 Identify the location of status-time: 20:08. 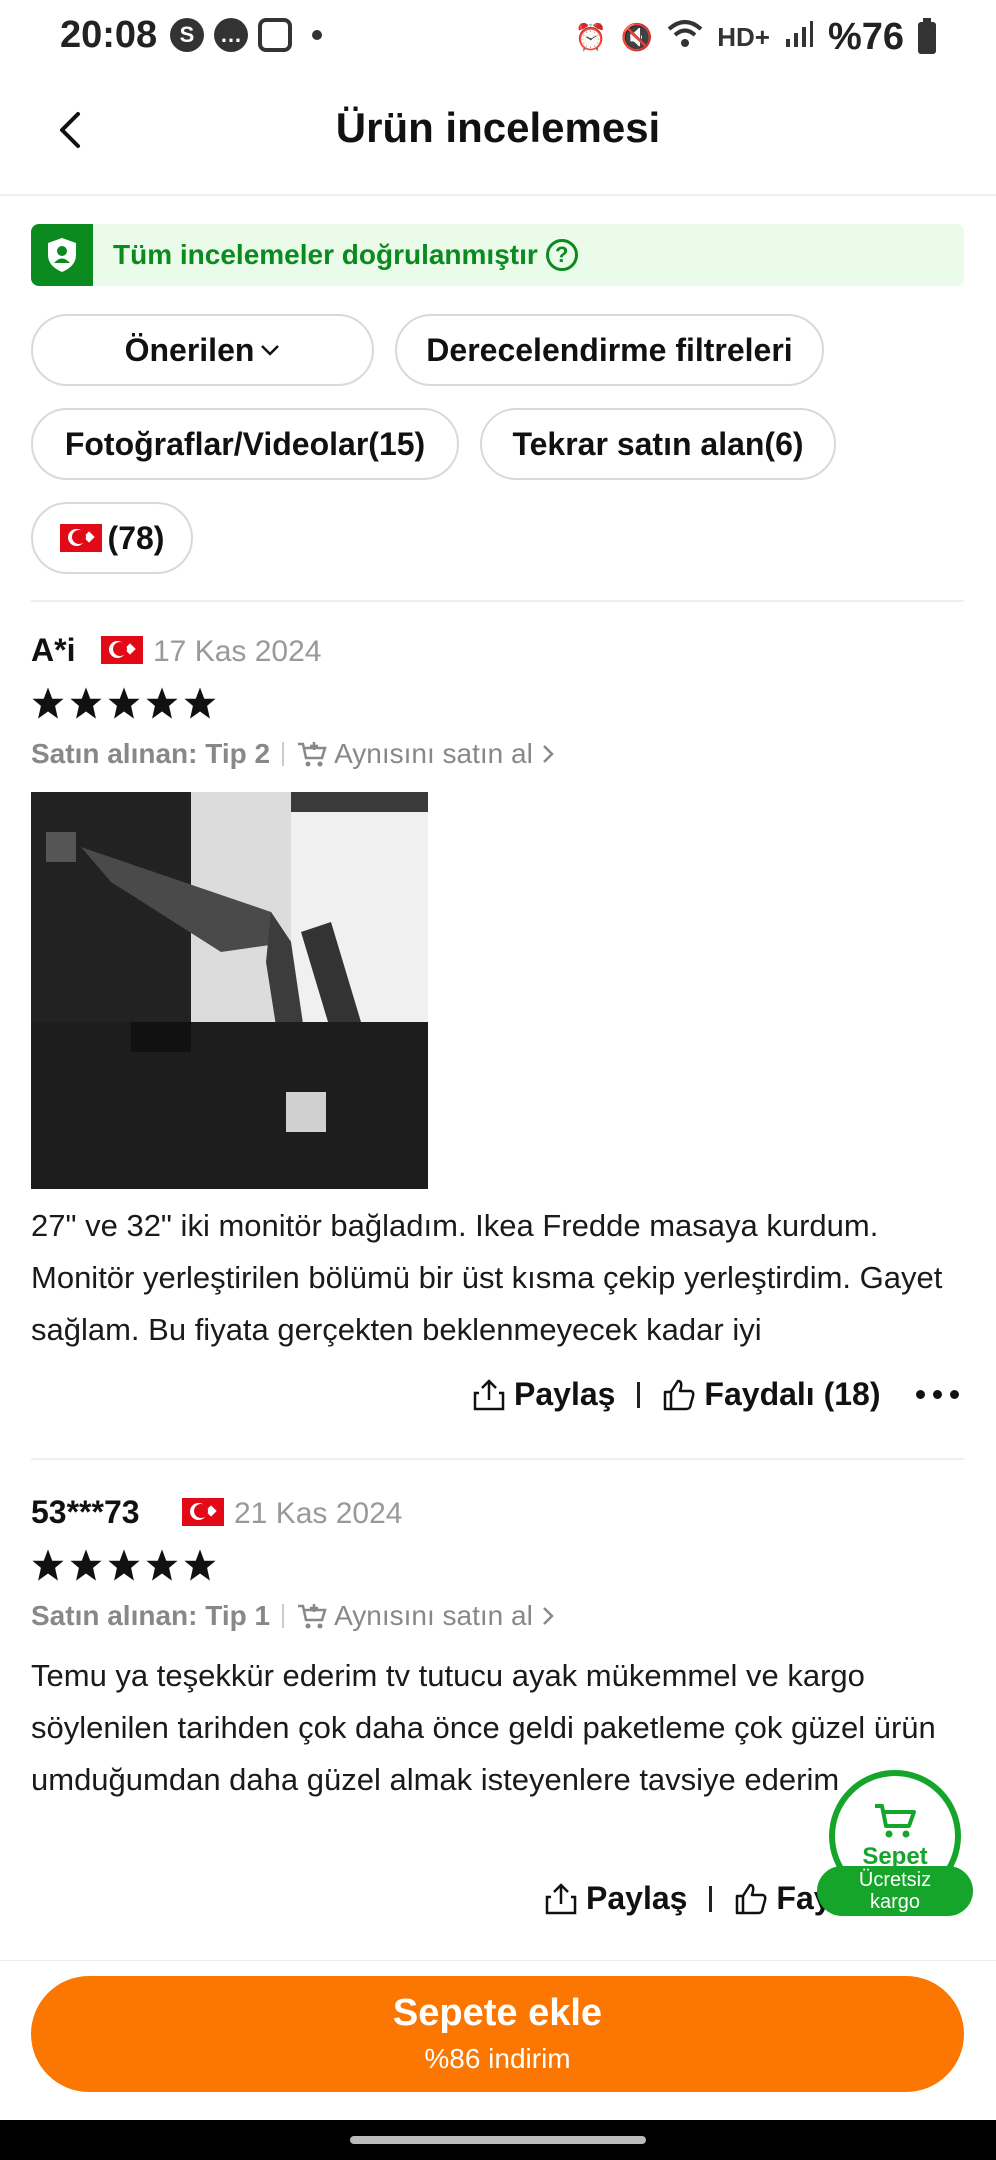
(109, 35).